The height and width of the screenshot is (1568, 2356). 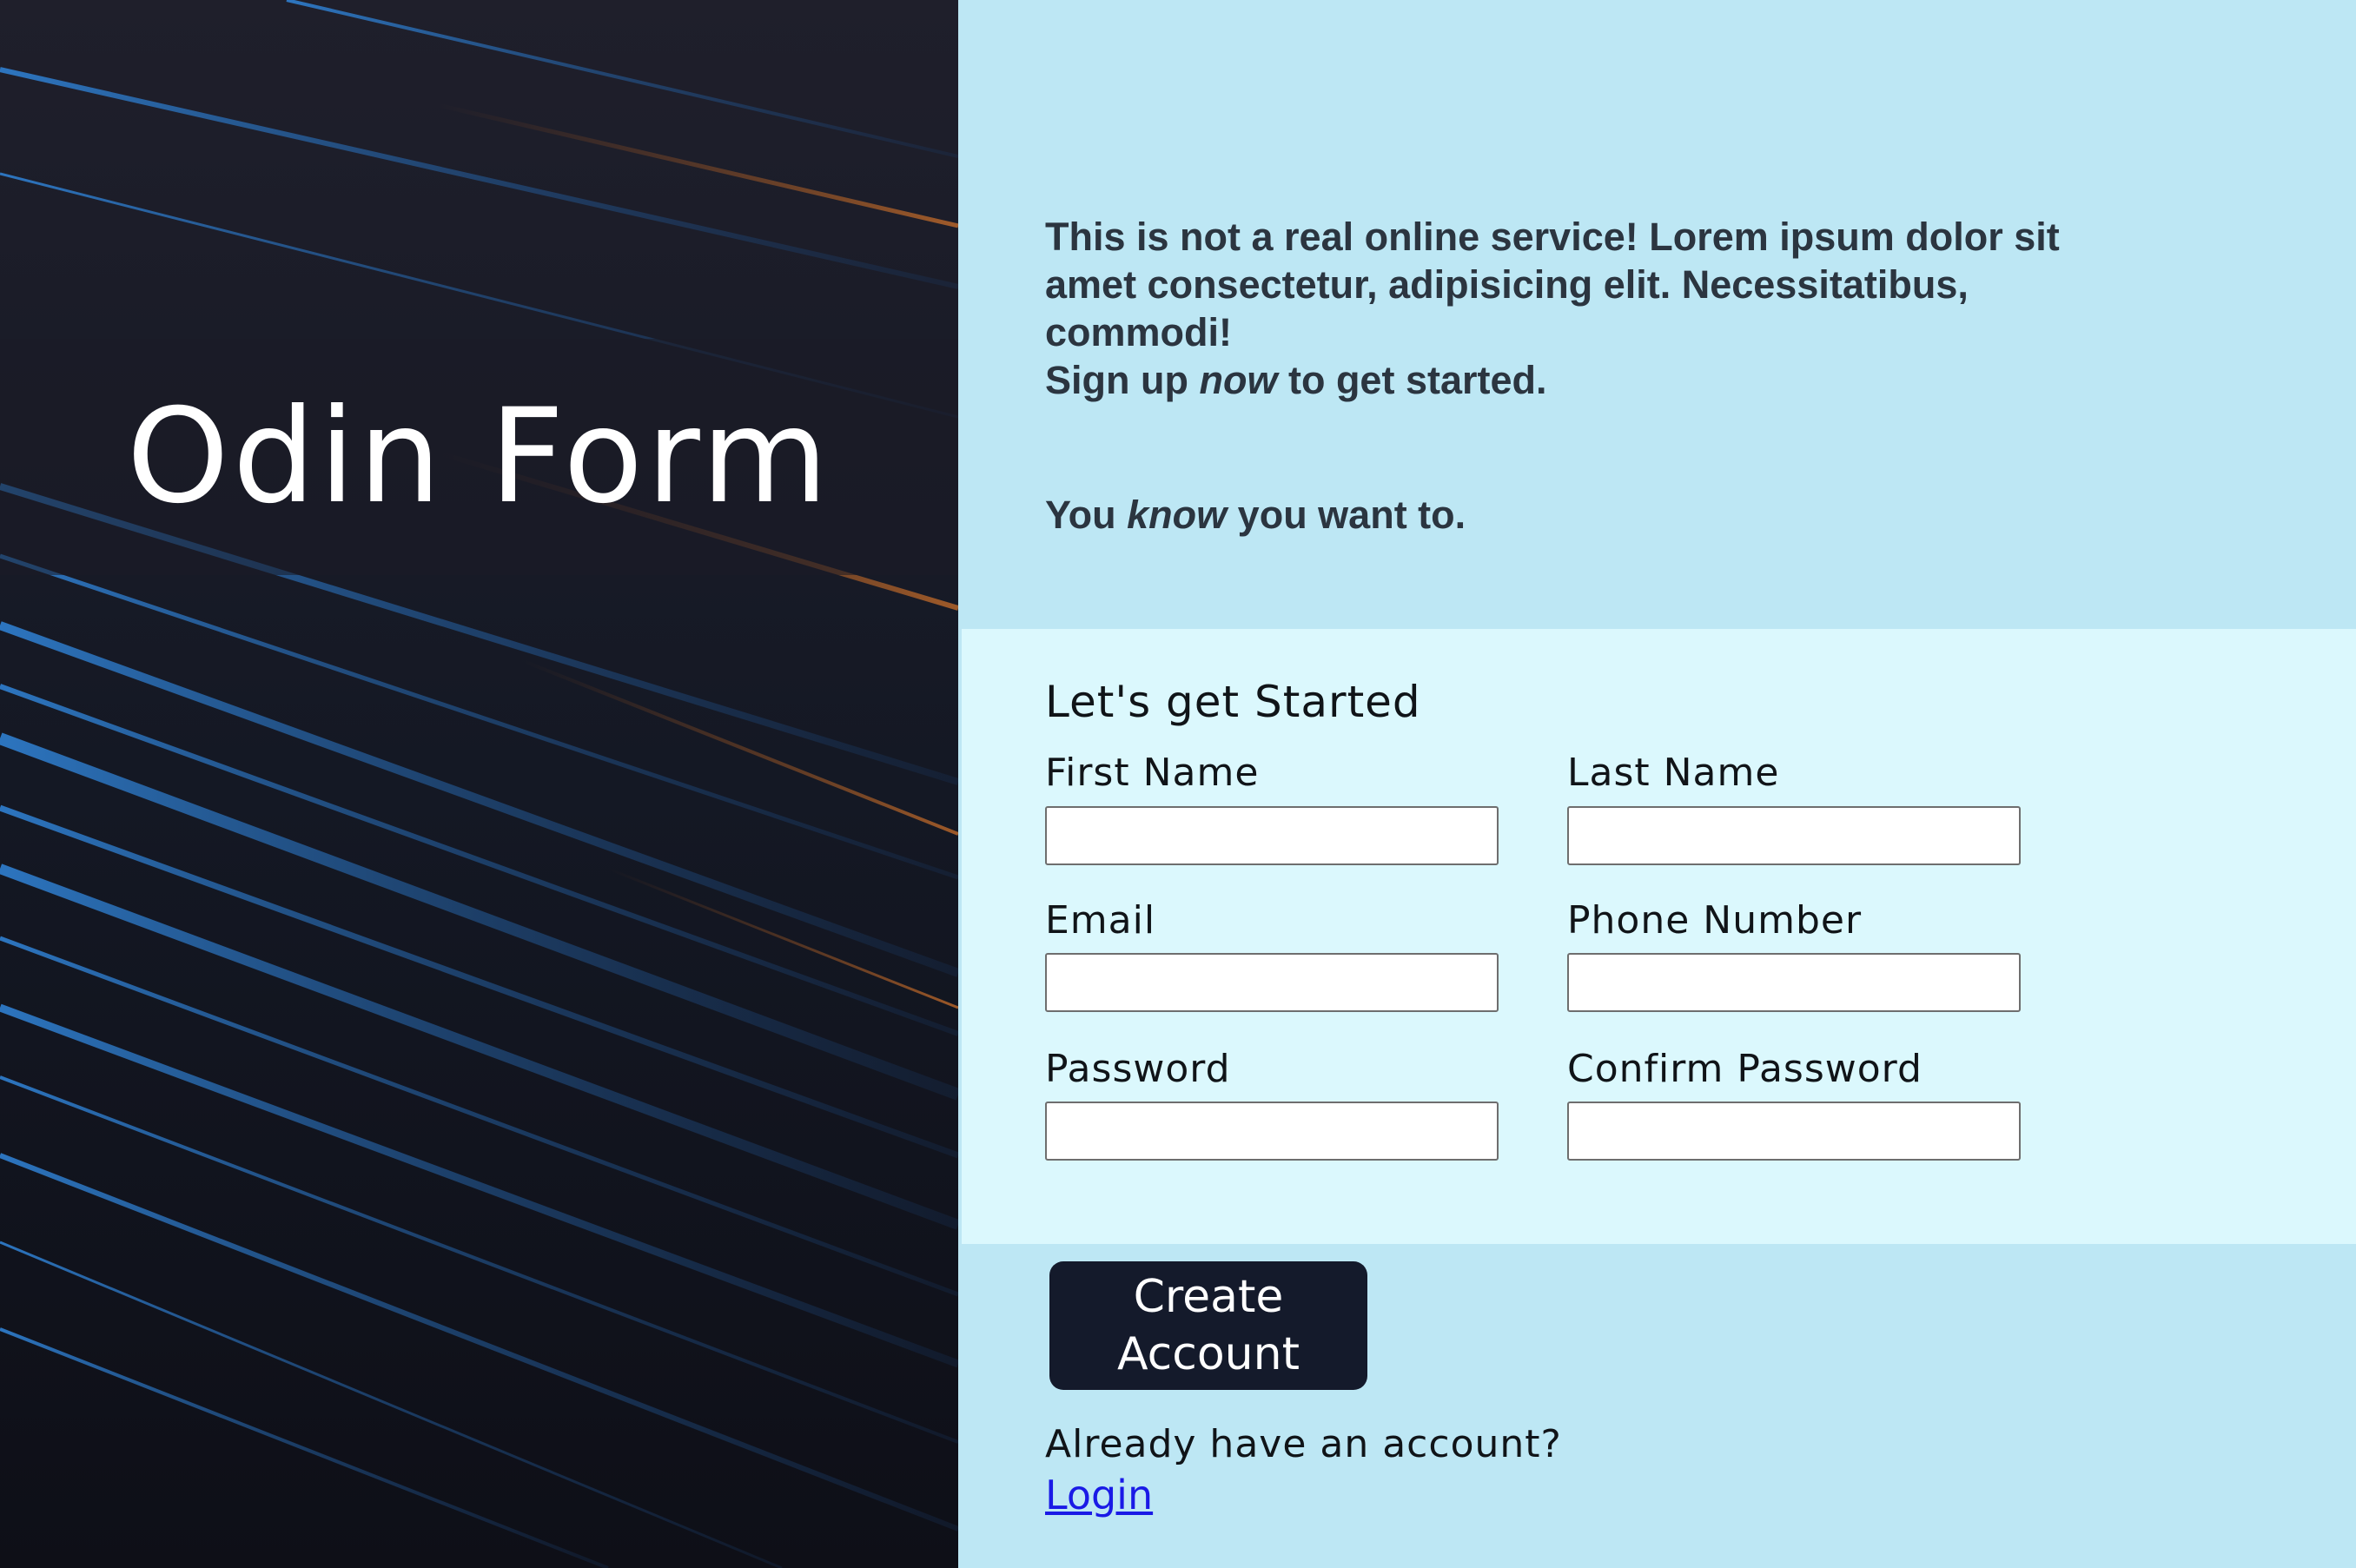 I want to click on signup-now-post: to get started., so click(x=1412, y=380).